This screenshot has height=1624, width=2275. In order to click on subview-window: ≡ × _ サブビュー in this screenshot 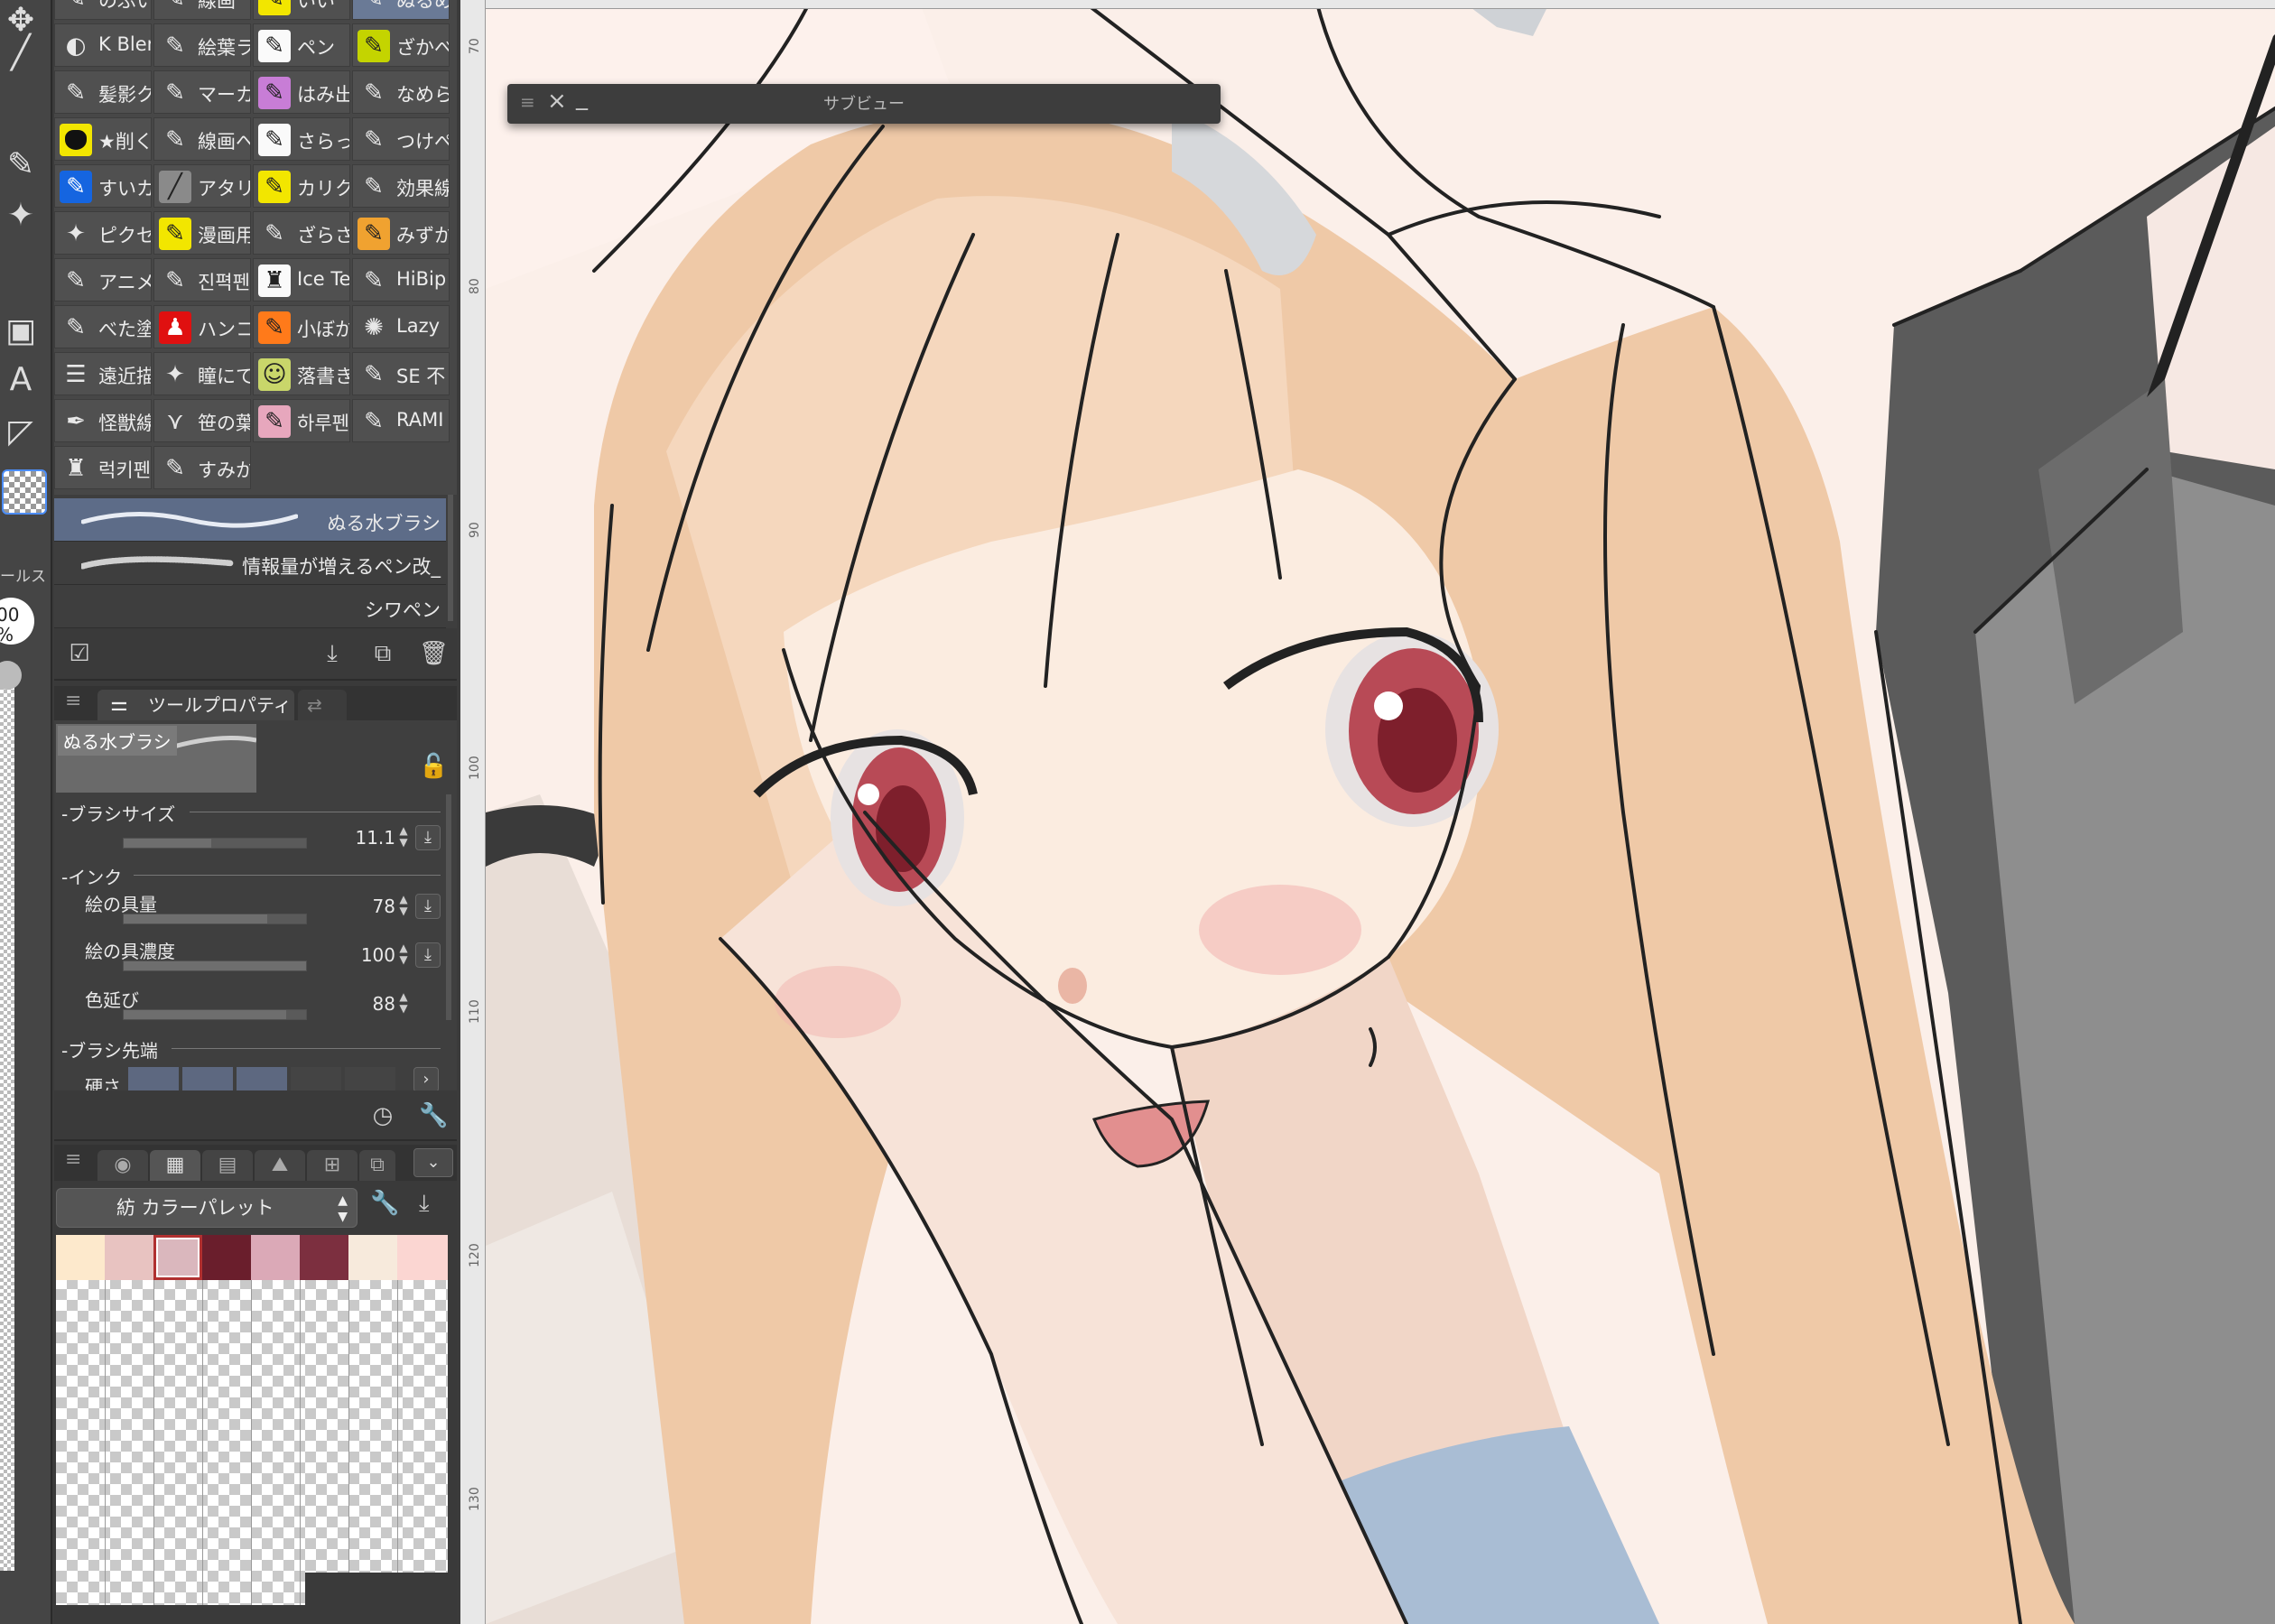, I will do `click(864, 104)`.